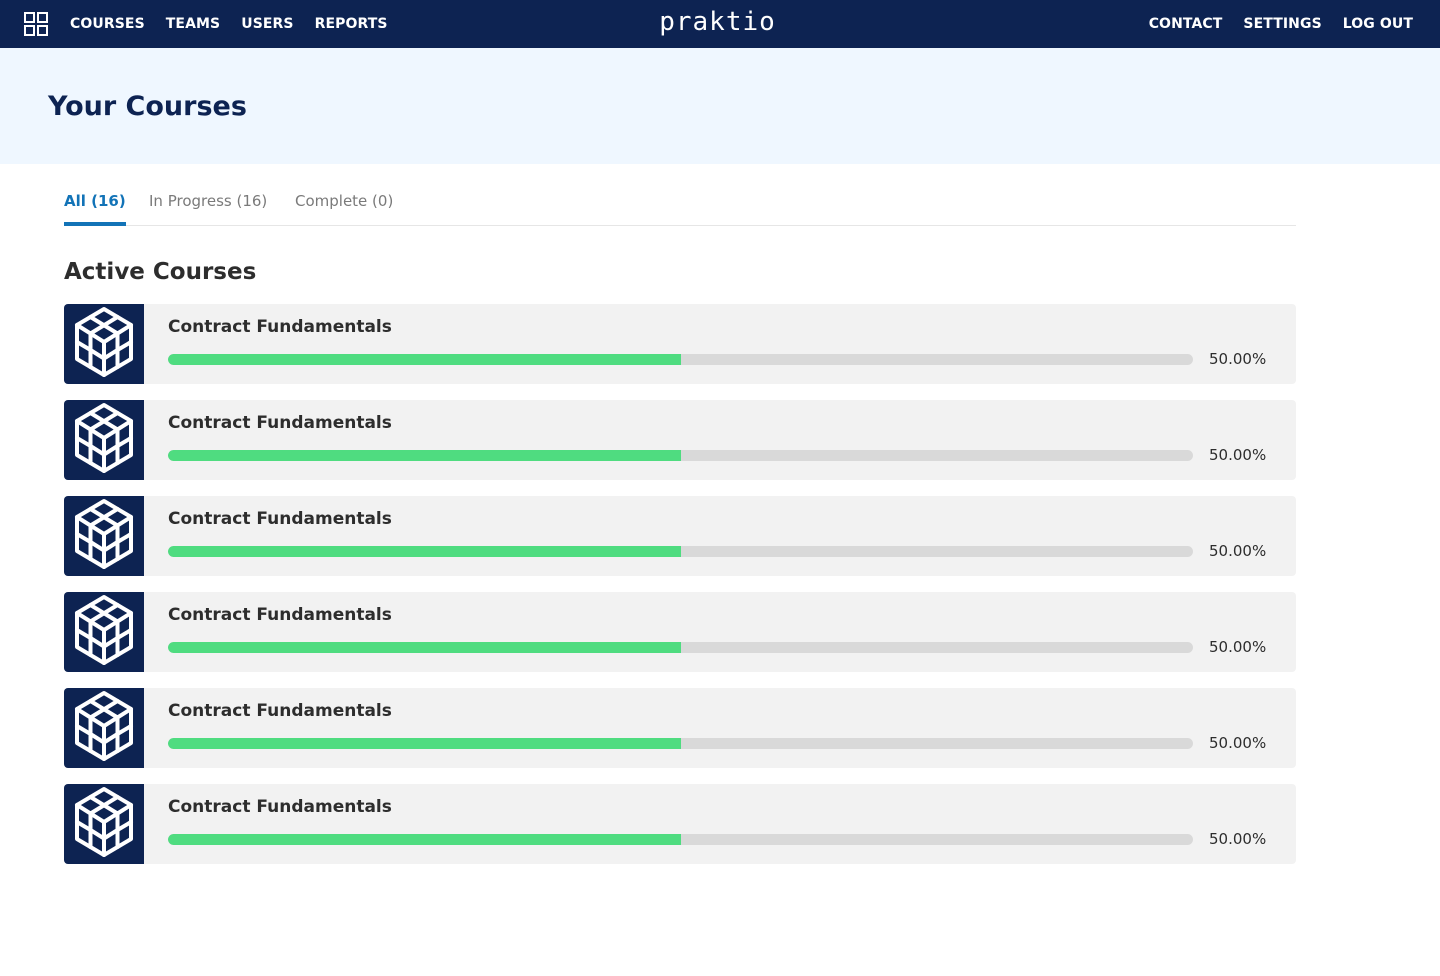 The width and height of the screenshot is (1440, 976). What do you see at coordinates (193, 24) in the screenshot?
I see `nav-link-teams: TEAMS` at bounding box center [193, 24].